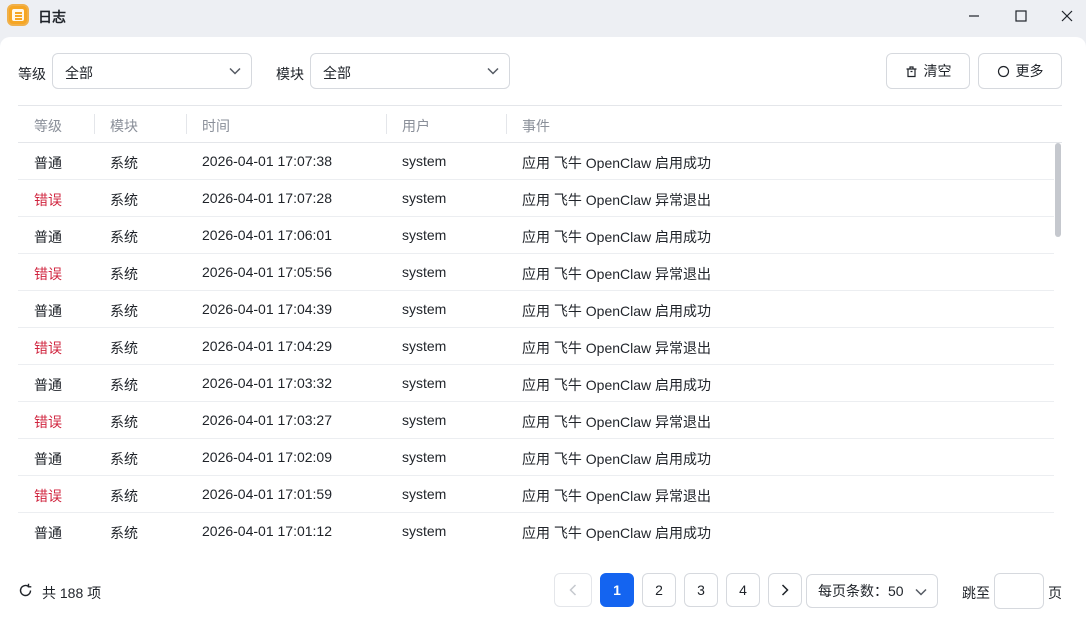 This screenshot has width=1086, height=620. What do you see at coordinates (743, 590) in the screenshot?
I see `page-button-4: 4` at bounding box center [743, 590].